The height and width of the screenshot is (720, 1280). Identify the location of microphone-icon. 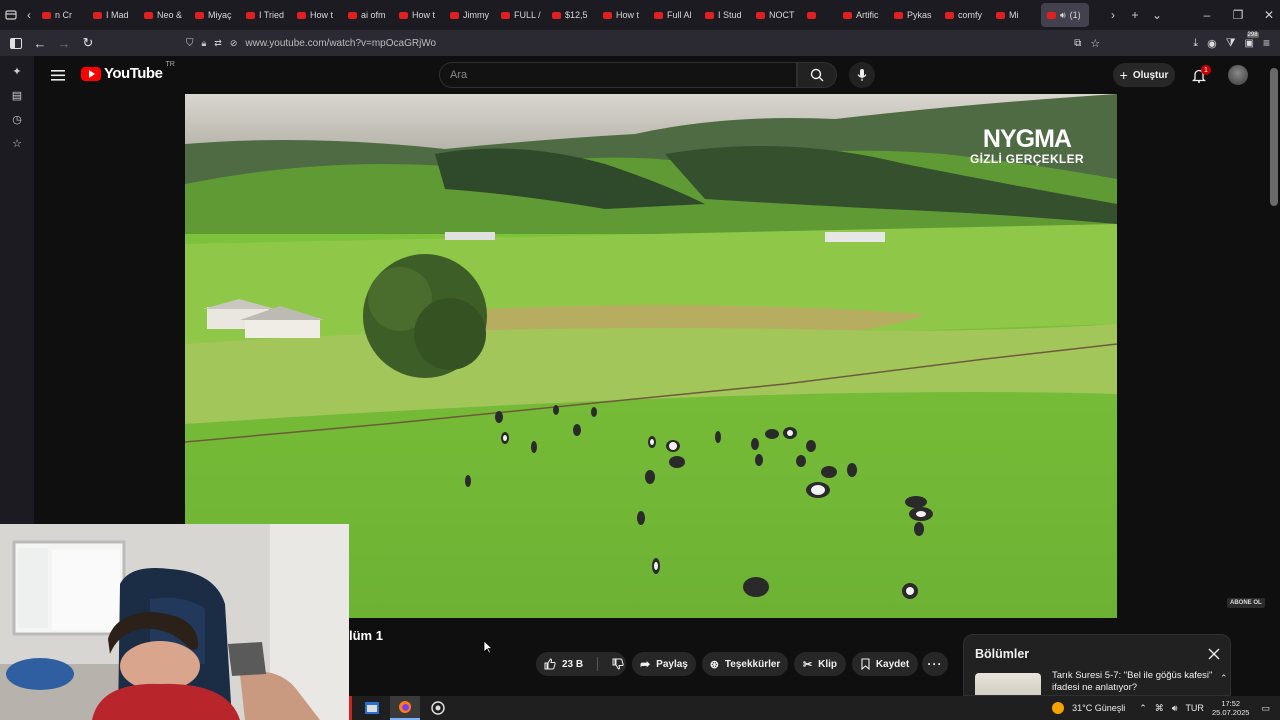
(862, 75).